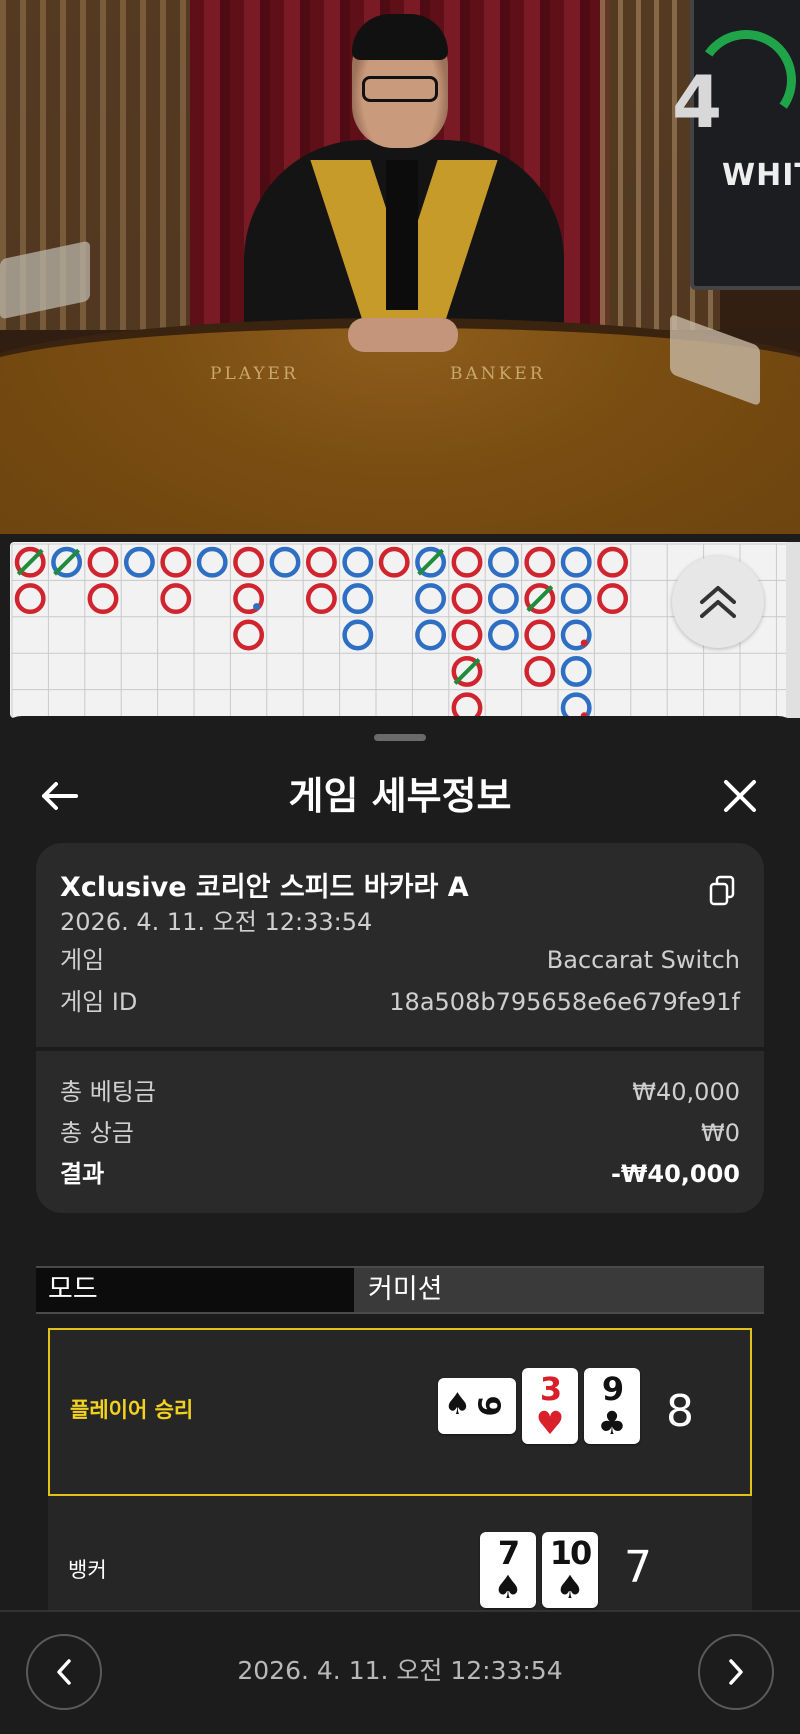 This screenshot has width=800, height=1734. Describe the element at coordinates (82, 1174) in the screenshot. I see `result-label: 결과` at that location.